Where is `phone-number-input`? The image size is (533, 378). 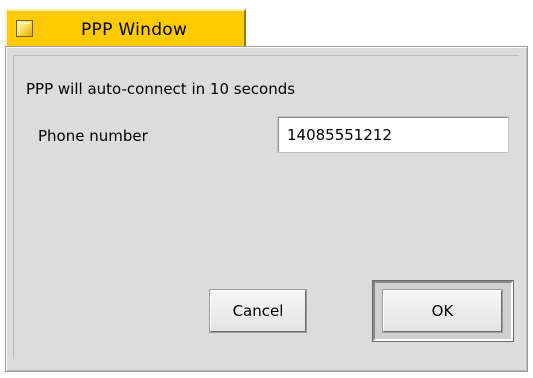
phone-number-input is located at coordinates (393, 134).